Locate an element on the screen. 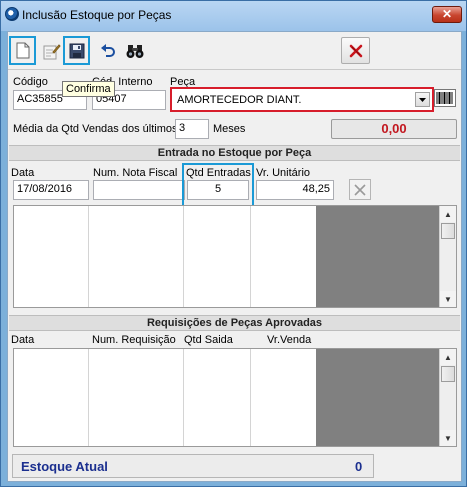 This screenshot has width=467, height=487. search-button is located at coordinates (135, 51).